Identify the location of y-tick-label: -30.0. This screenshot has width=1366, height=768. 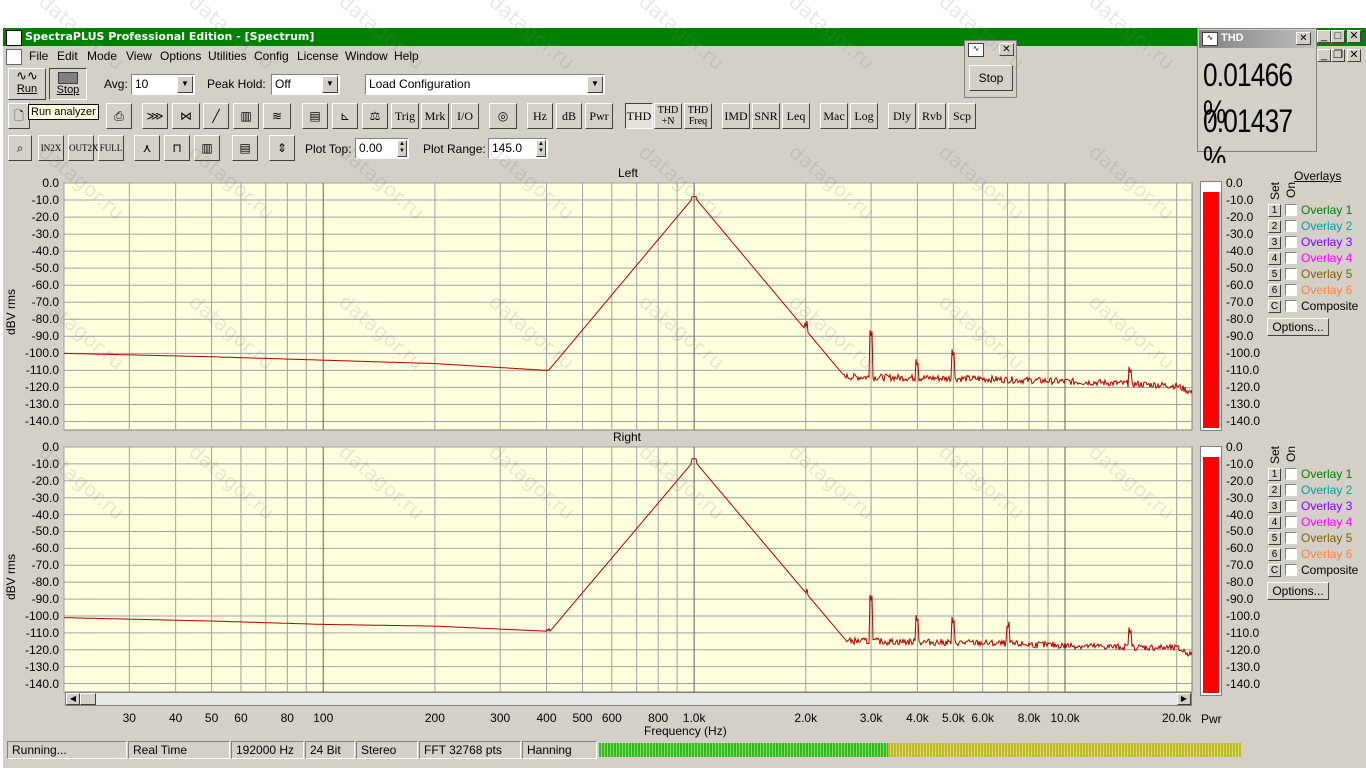
(45, 497).